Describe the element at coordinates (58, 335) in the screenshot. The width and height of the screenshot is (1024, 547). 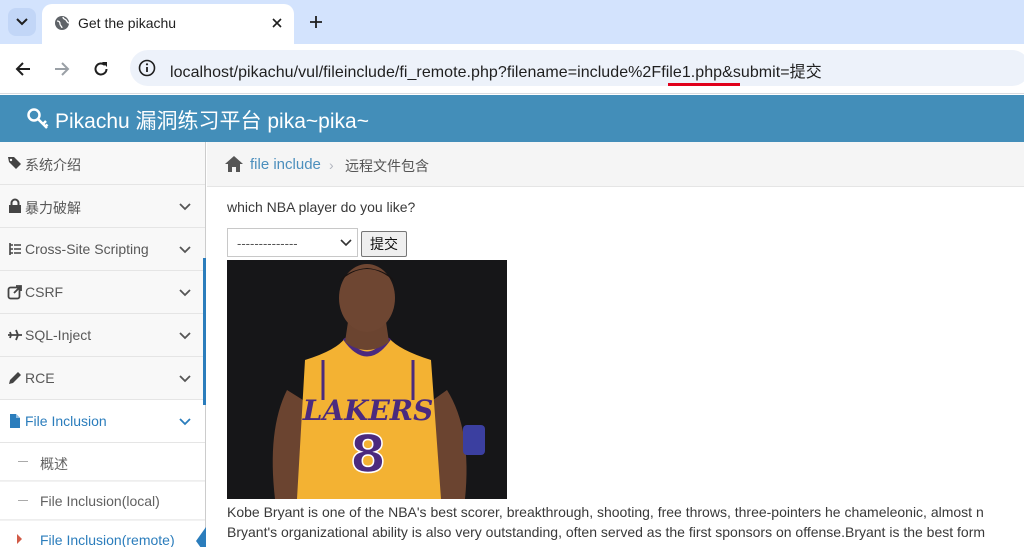
I see `sidebar-item-label: SQL-Inject` at that location.